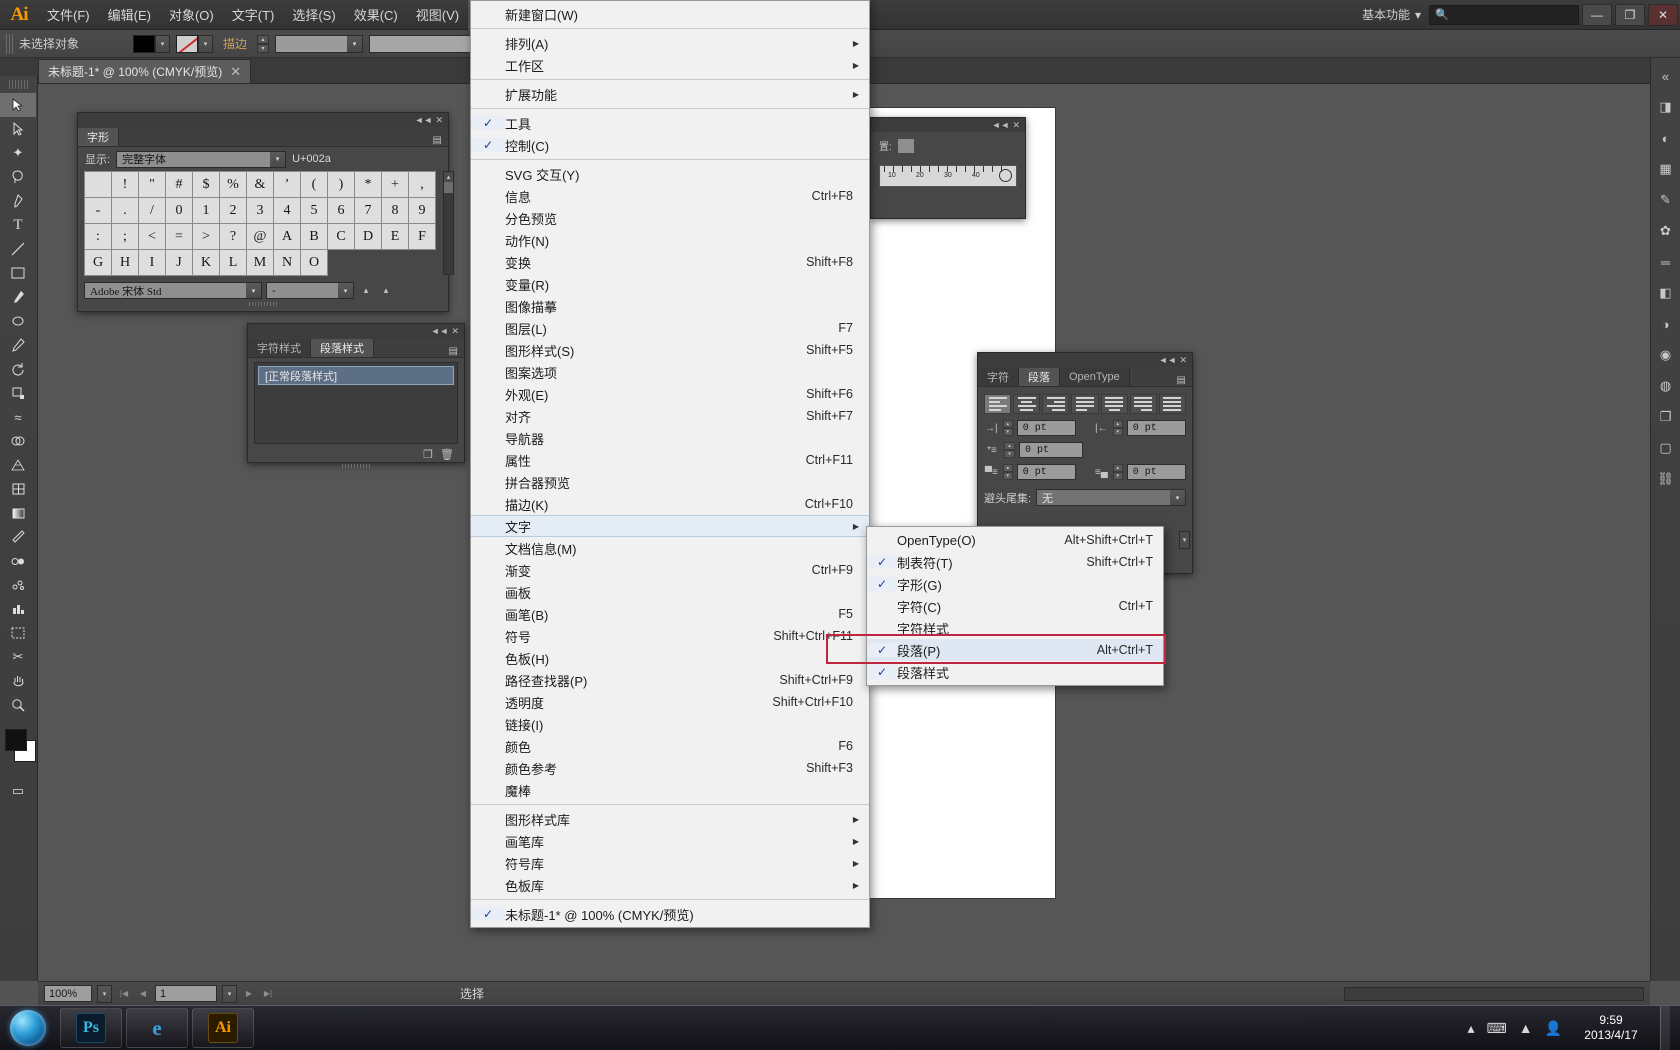  What do you see at coordinates (1526, 1028) in the screenshot?
I see `tray-network-icon: ▲` at bounding box center [1526, 1028].